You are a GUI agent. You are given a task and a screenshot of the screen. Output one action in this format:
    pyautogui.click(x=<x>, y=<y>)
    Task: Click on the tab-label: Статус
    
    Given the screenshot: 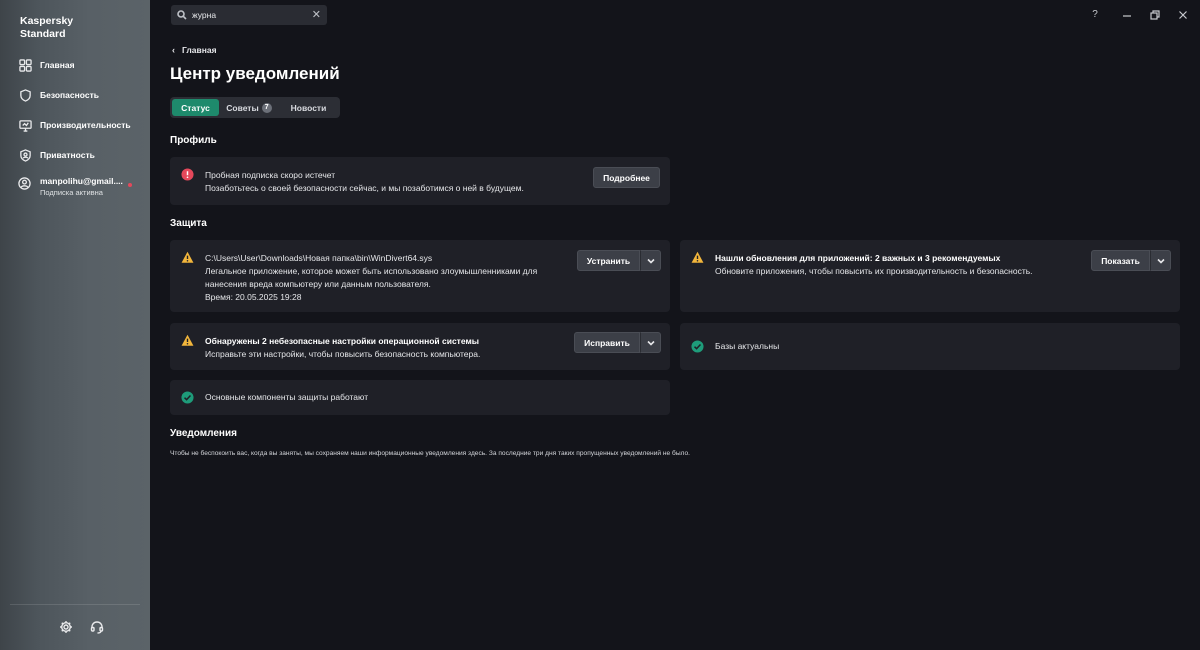 What is the action you would take?
    pyautogui.click(x=195, y=107)
    